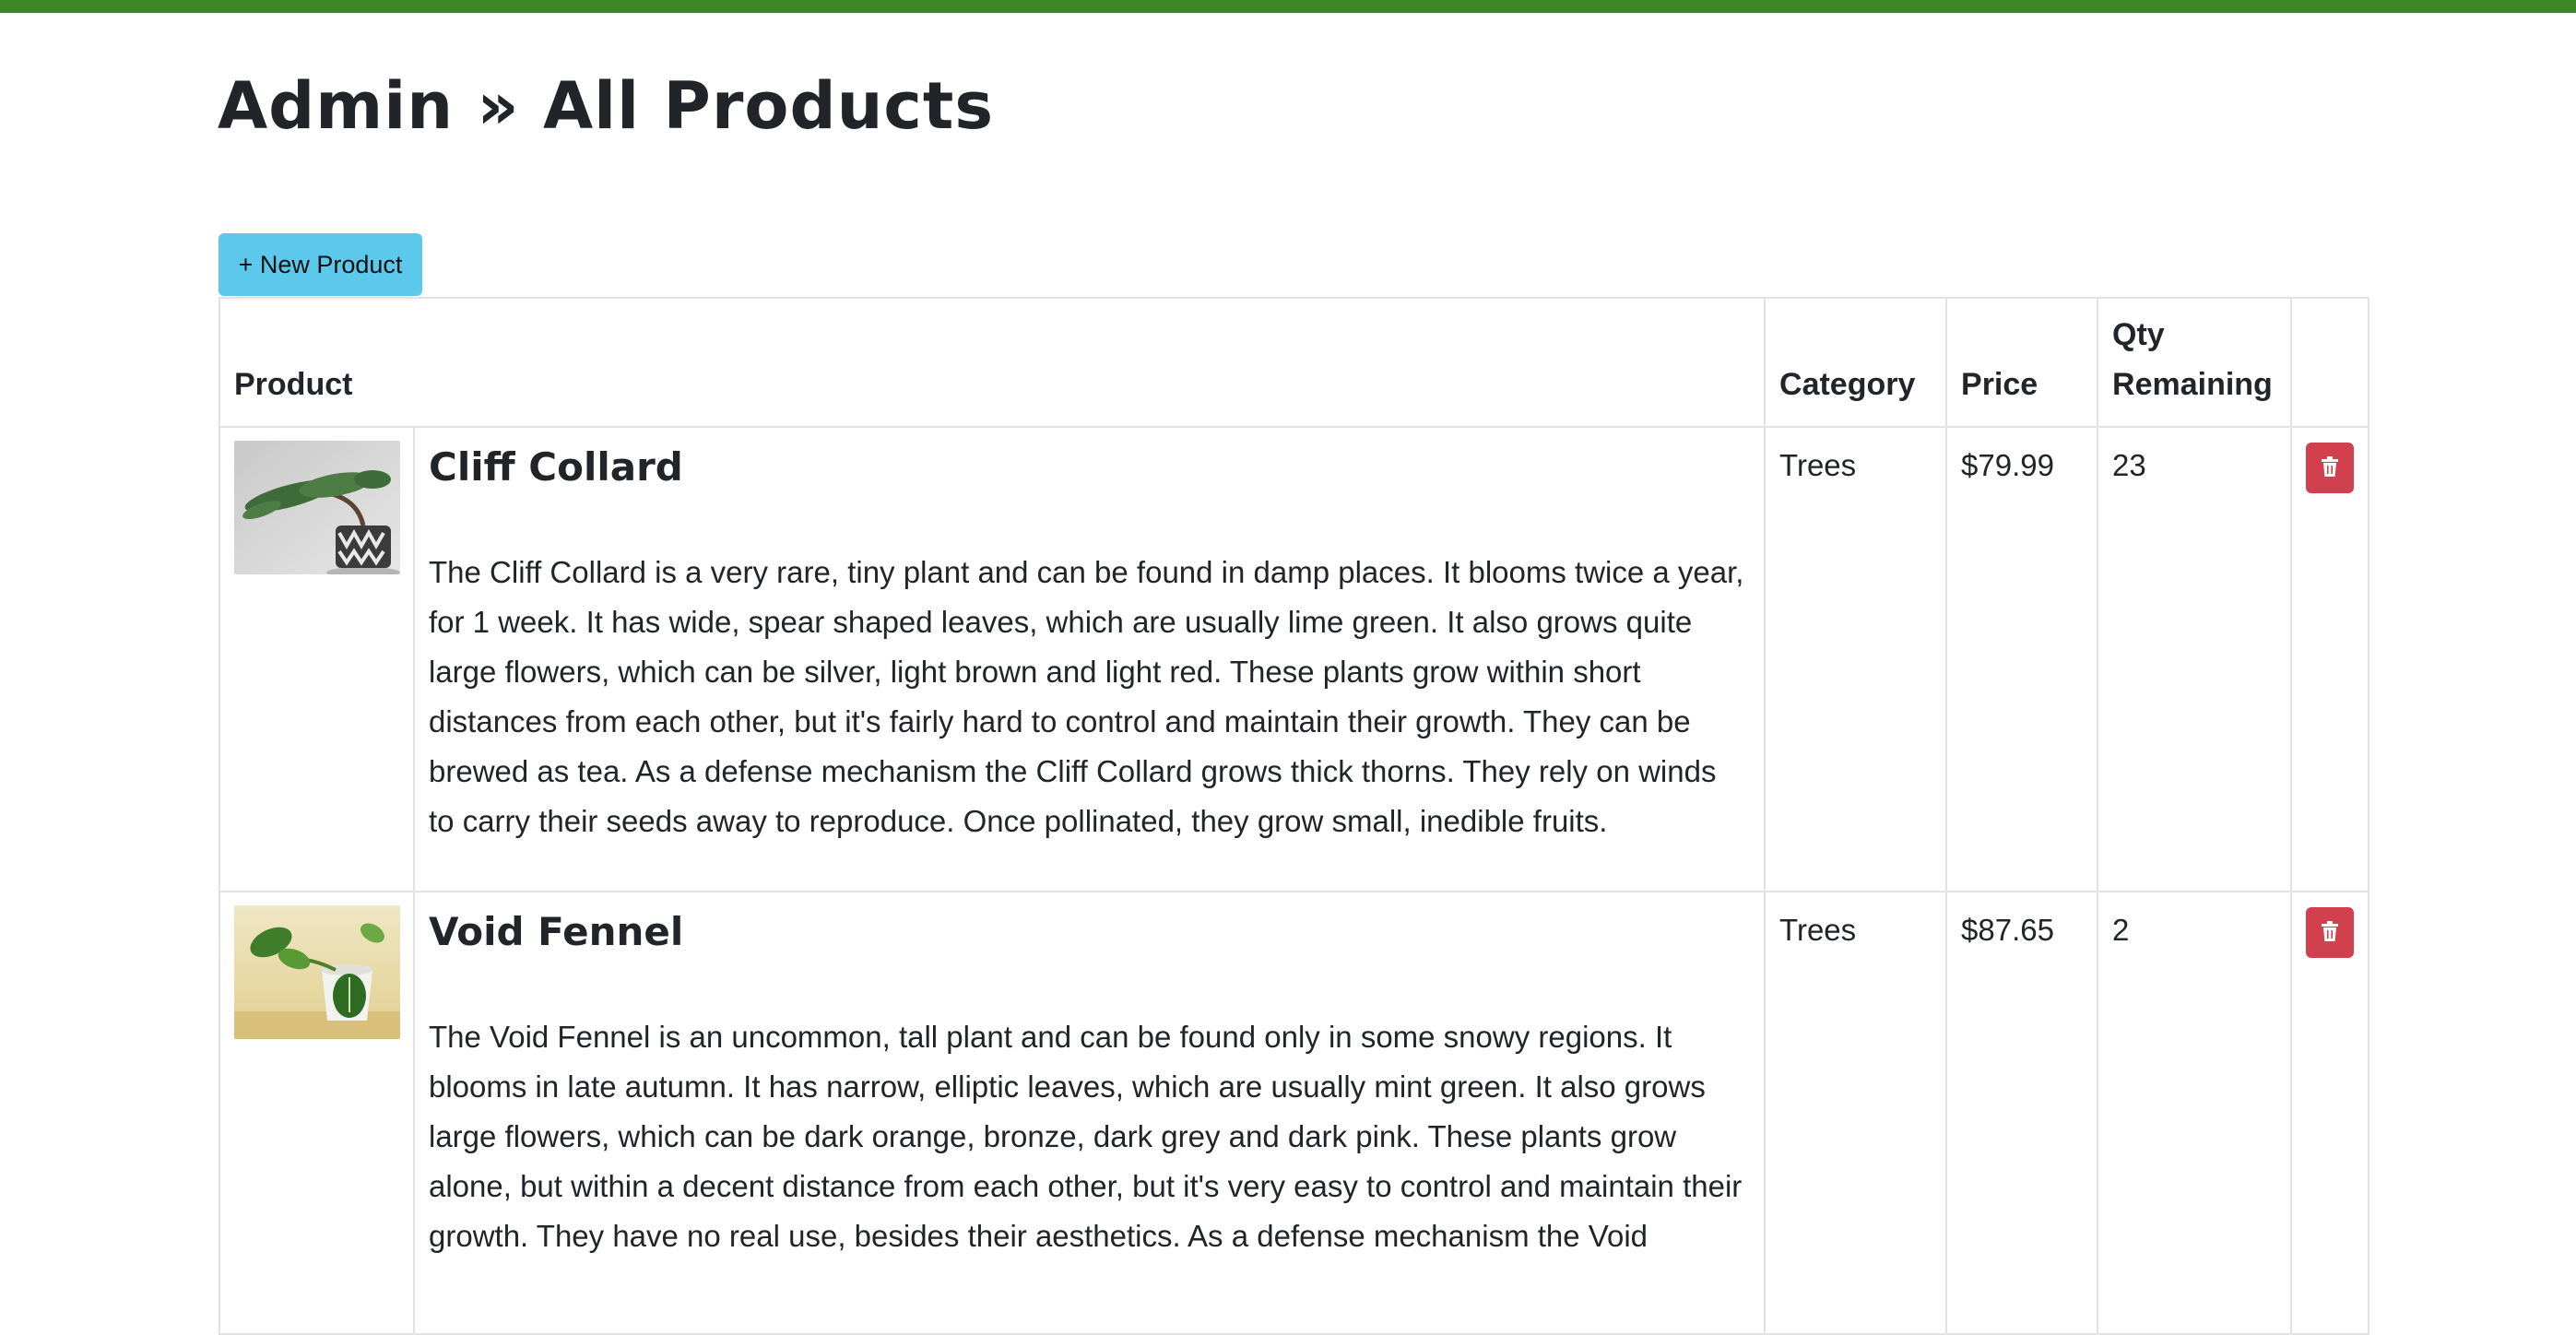  What do you see at coordinates (606, 106) in the screenshot?
I see `page-title: Admin » All Products` at bounding box center [606, 106].